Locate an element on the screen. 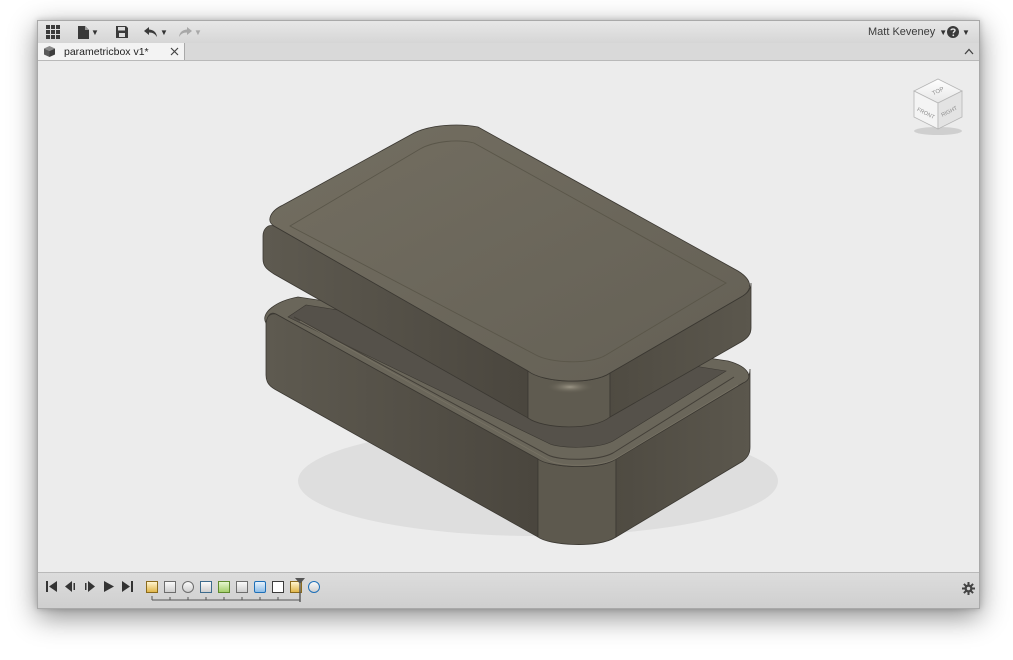  redo-button: ▼ is located at coordinates (190, 32).